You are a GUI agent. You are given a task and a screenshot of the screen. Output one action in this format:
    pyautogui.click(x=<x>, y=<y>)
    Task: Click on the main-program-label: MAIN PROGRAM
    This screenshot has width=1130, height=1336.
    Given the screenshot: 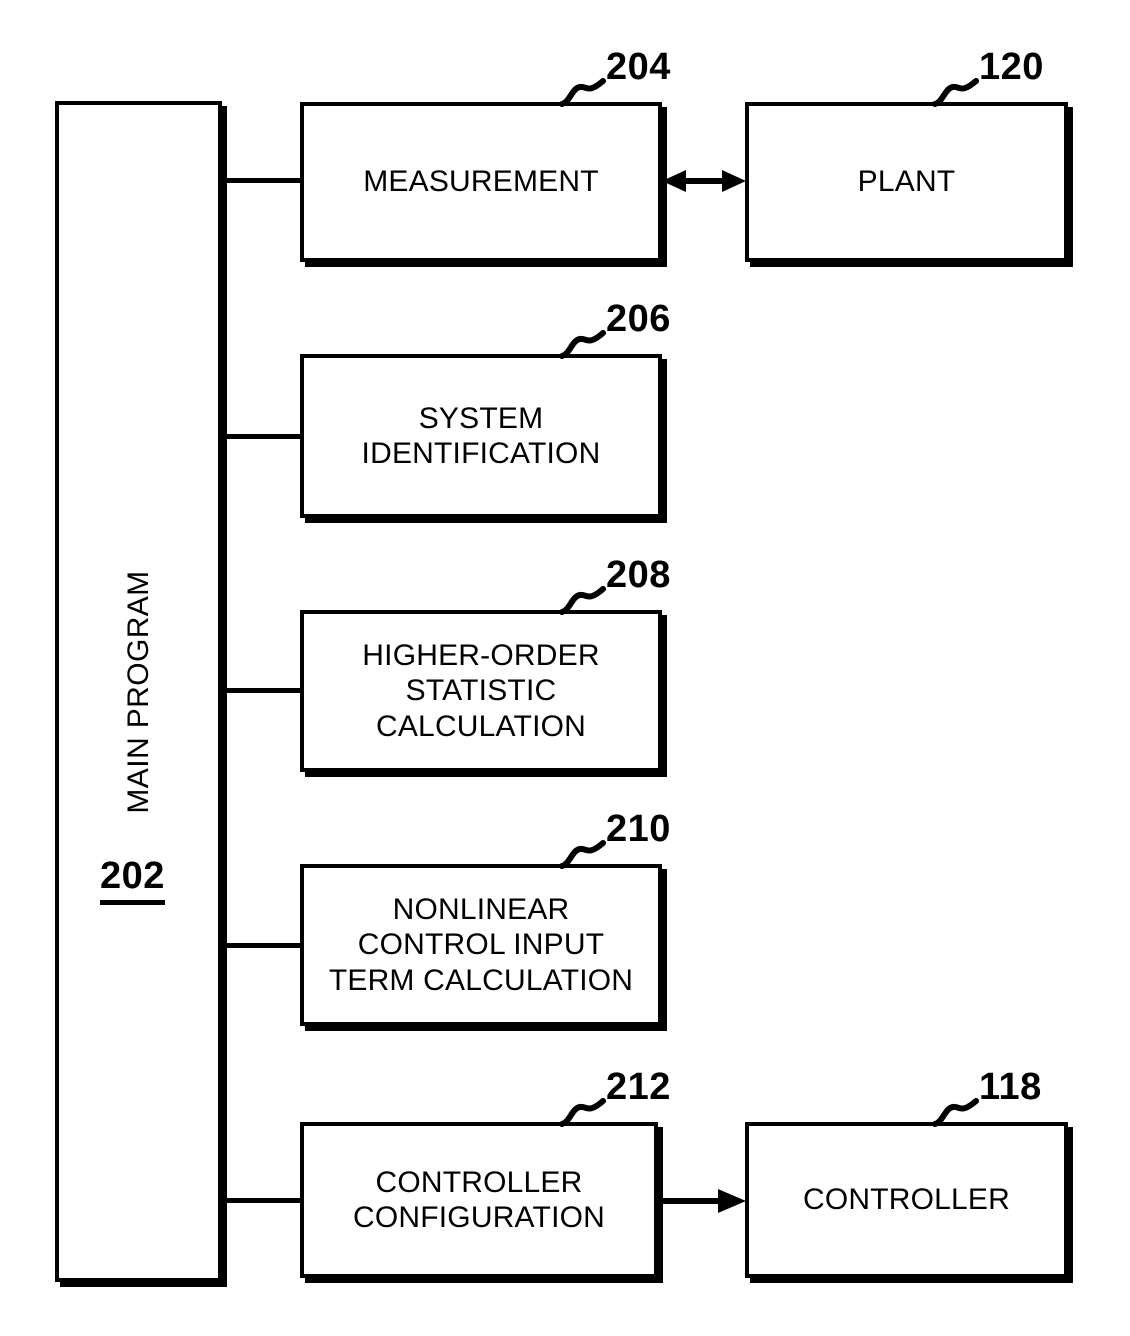 What is the action you would take?
    pyautogui.click(x=138, y=691)
    